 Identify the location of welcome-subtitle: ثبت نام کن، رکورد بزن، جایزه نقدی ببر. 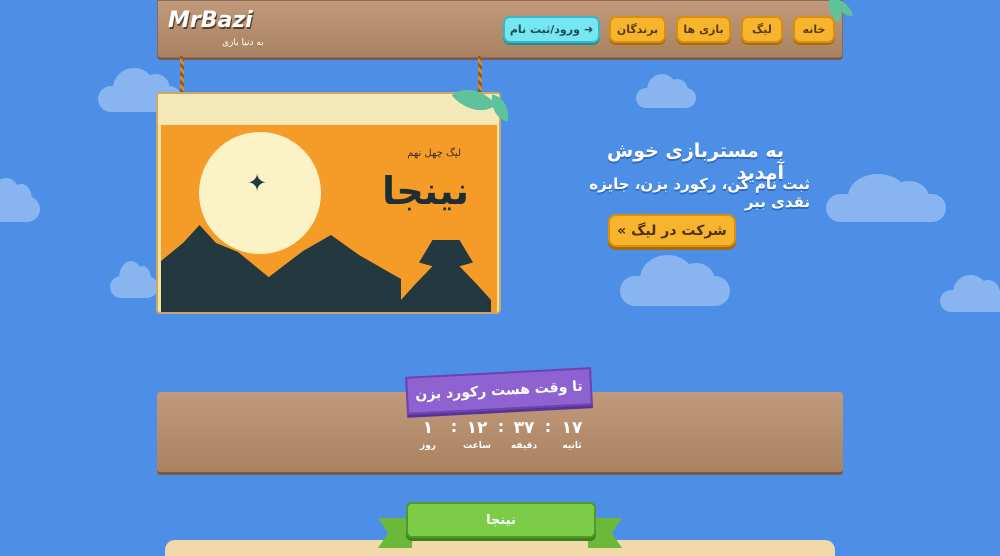
(699, 193).